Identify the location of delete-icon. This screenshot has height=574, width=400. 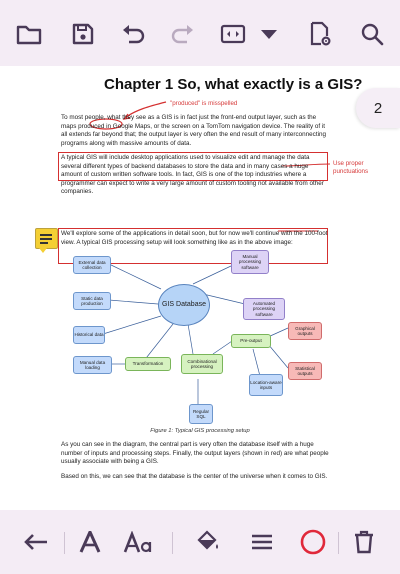
(364, 542).